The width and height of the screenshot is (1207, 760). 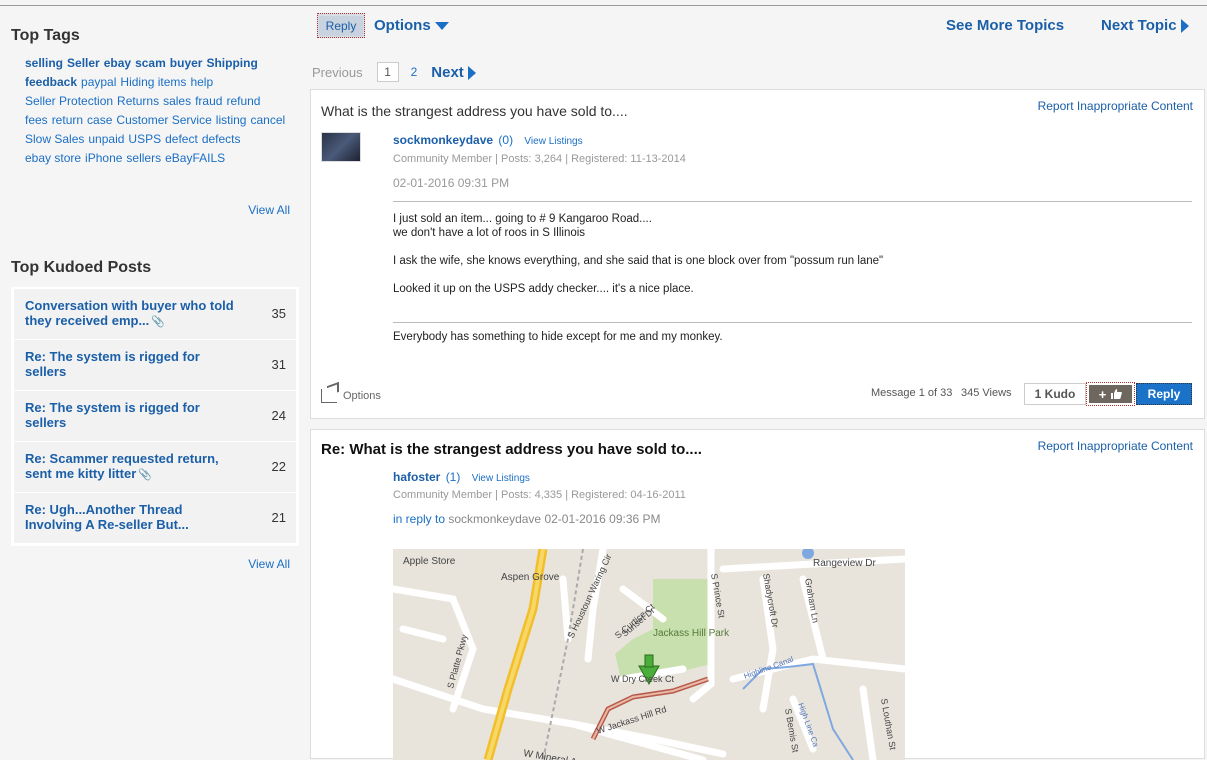 What do you see at coordinates (792, 322) in the screenshot?
I see `signature-divider` at bounding box center [792, 322].